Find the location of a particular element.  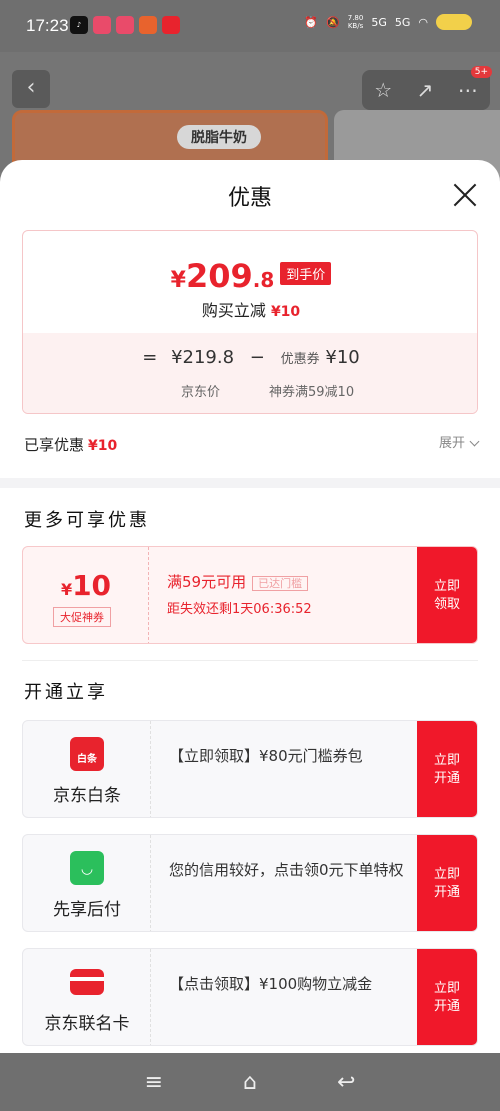

service-desc: 您的信用较好，点击领0元下单特权 is located at coordinates (286, 870).